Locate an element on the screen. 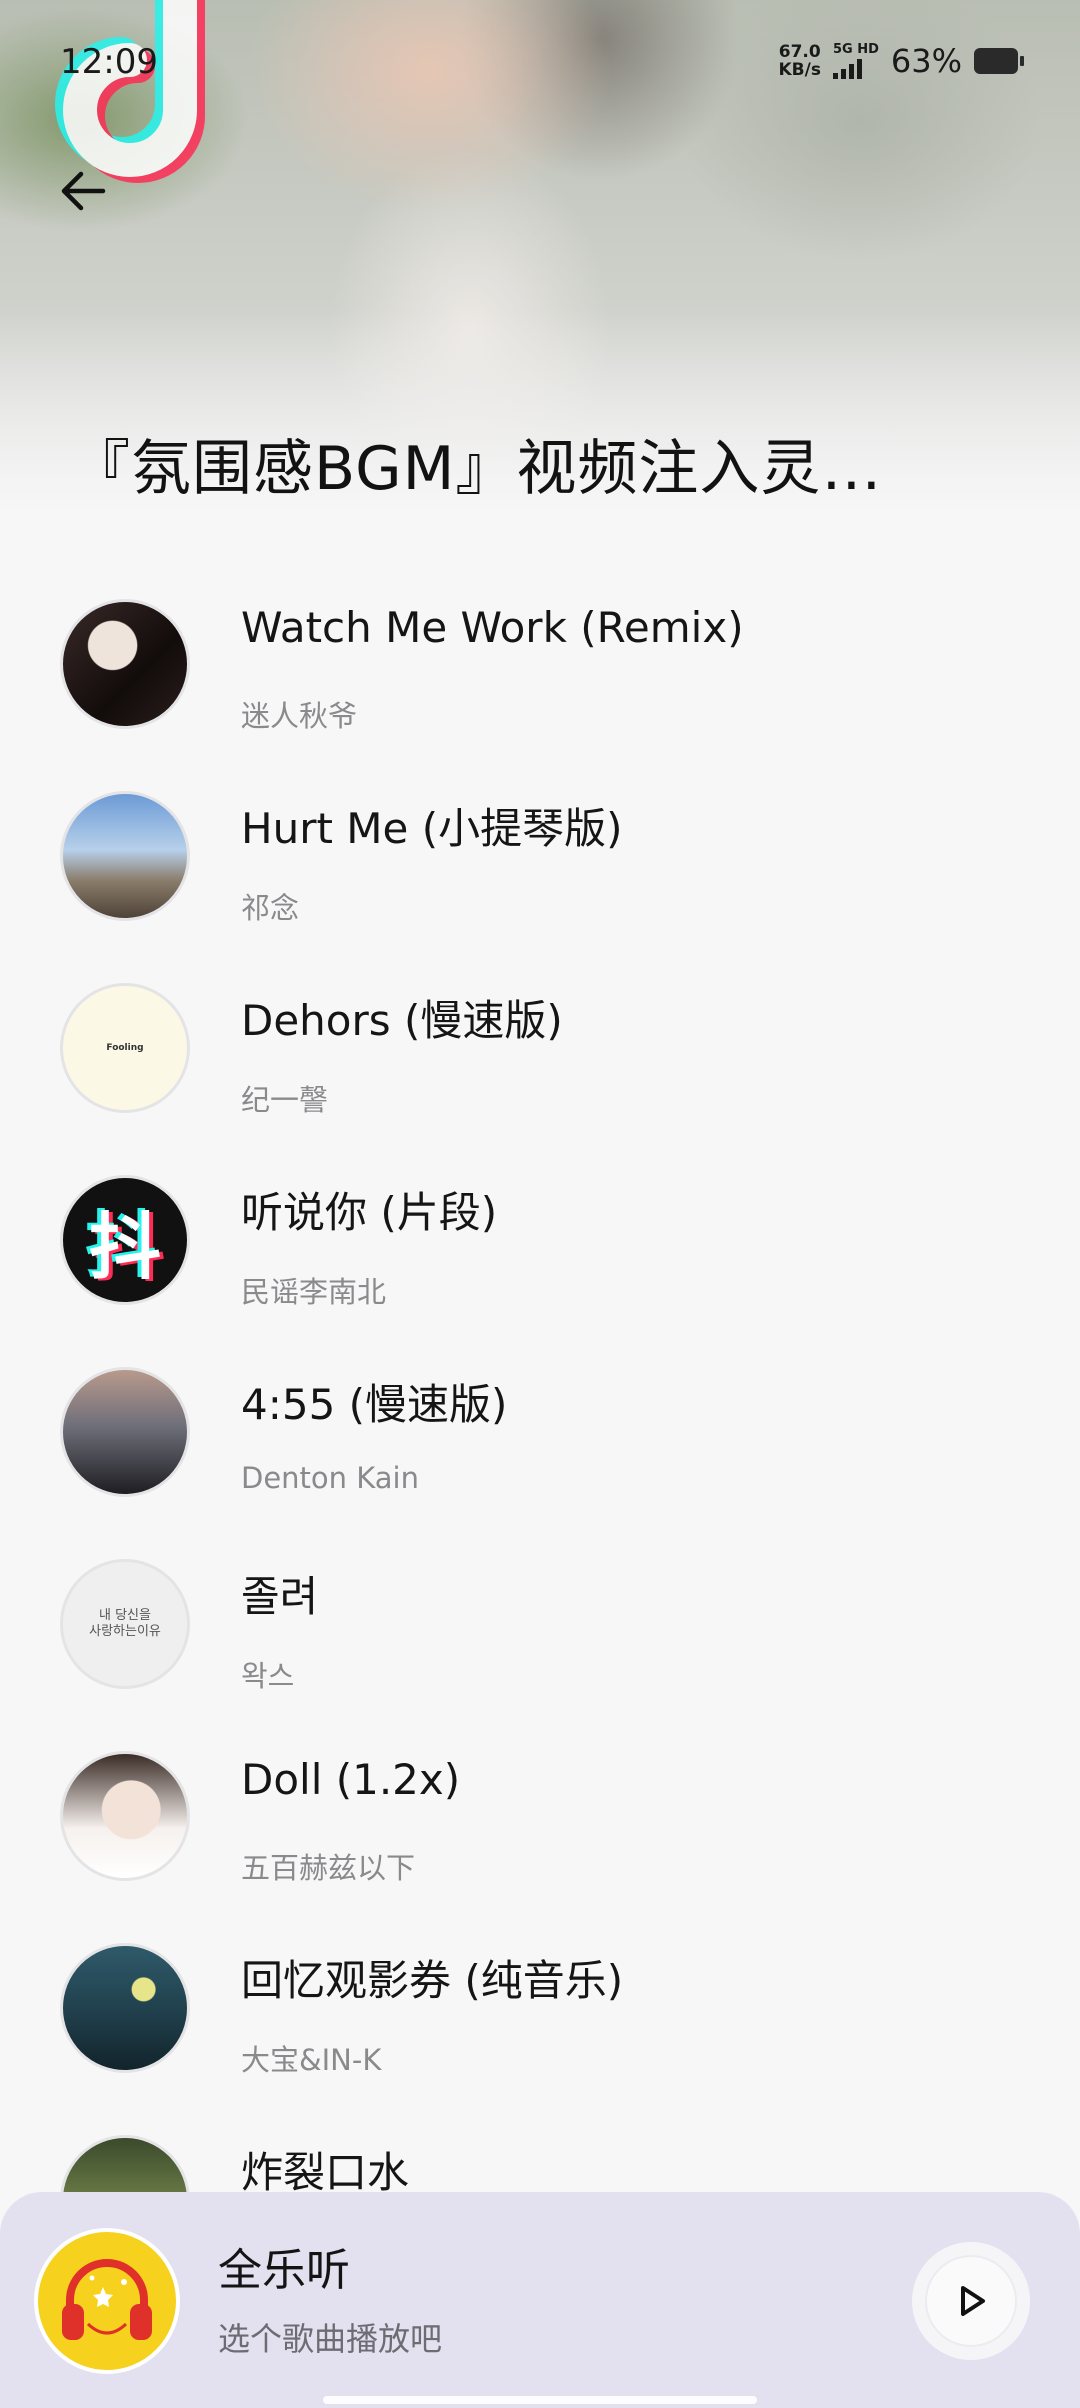  back-button is located at coordinates (83, 191).